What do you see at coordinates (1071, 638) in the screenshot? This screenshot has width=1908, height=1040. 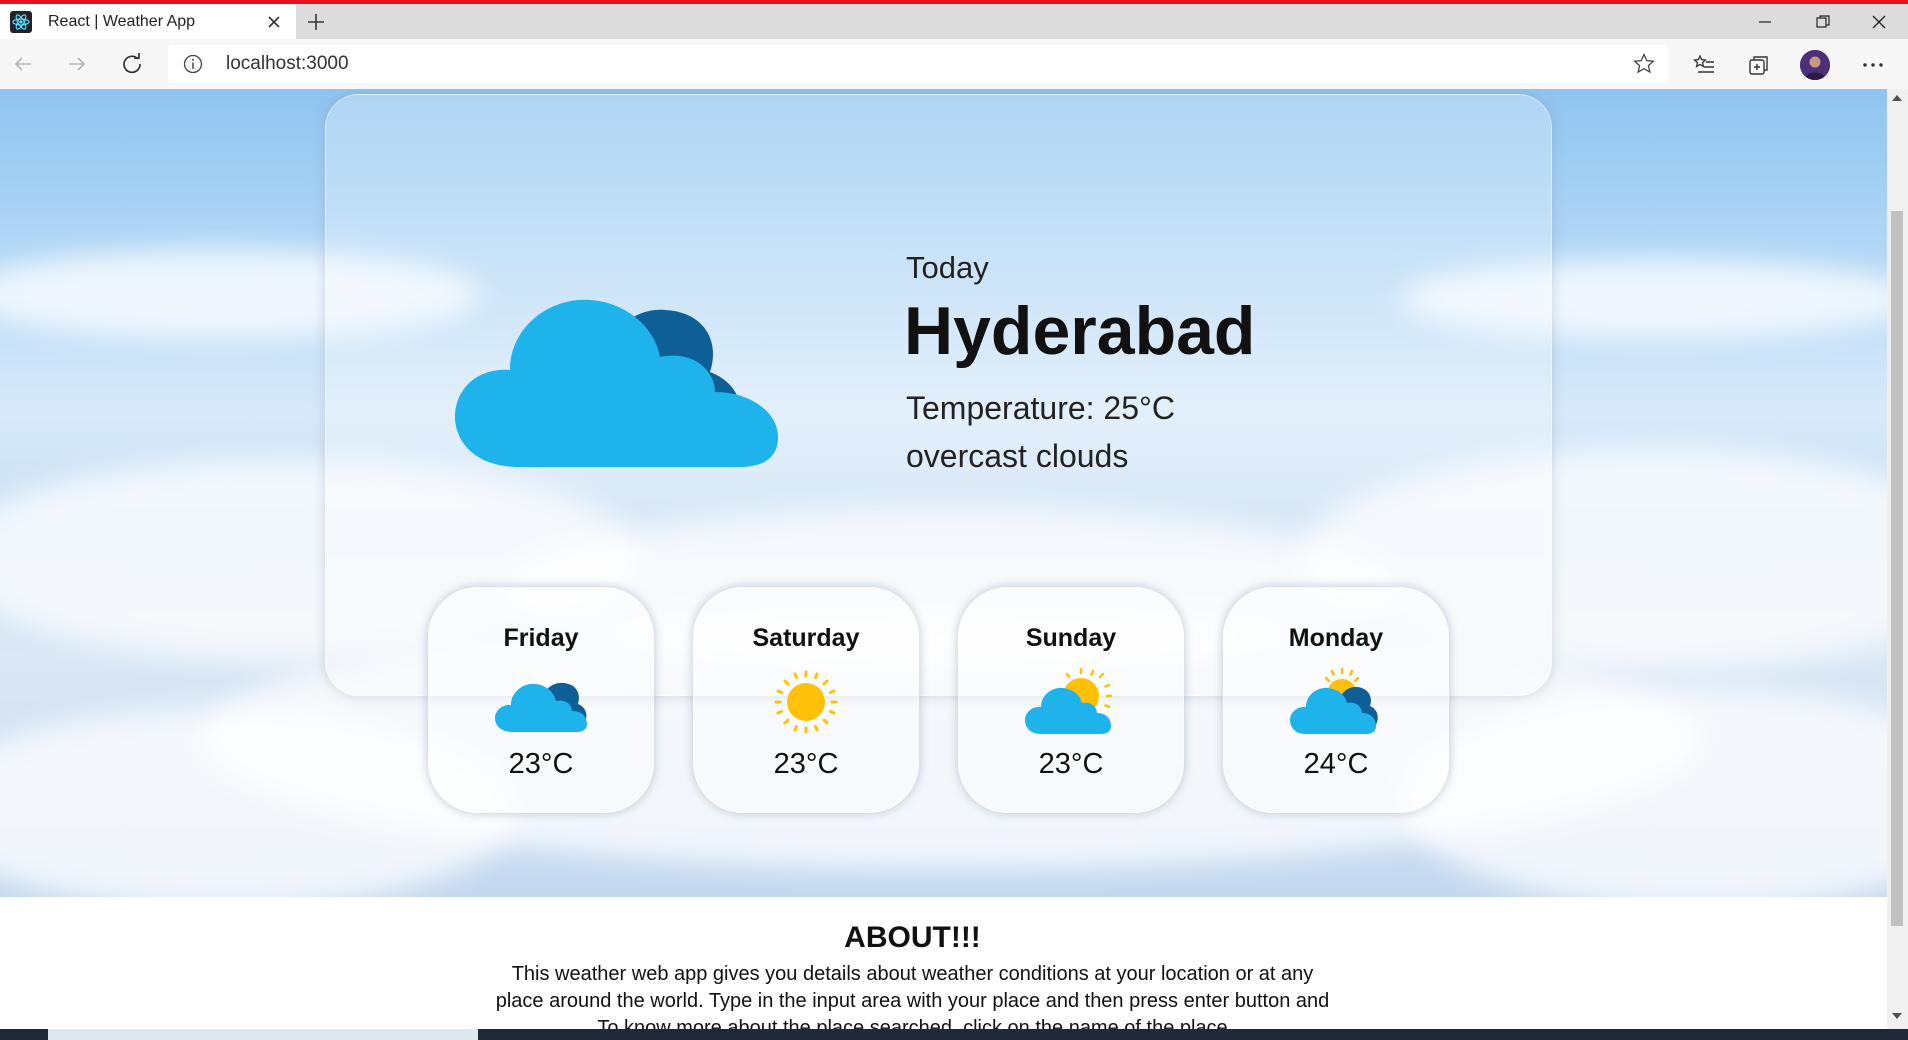 I see `forecast-day: Sunday` at bounding box center [1071, 638].